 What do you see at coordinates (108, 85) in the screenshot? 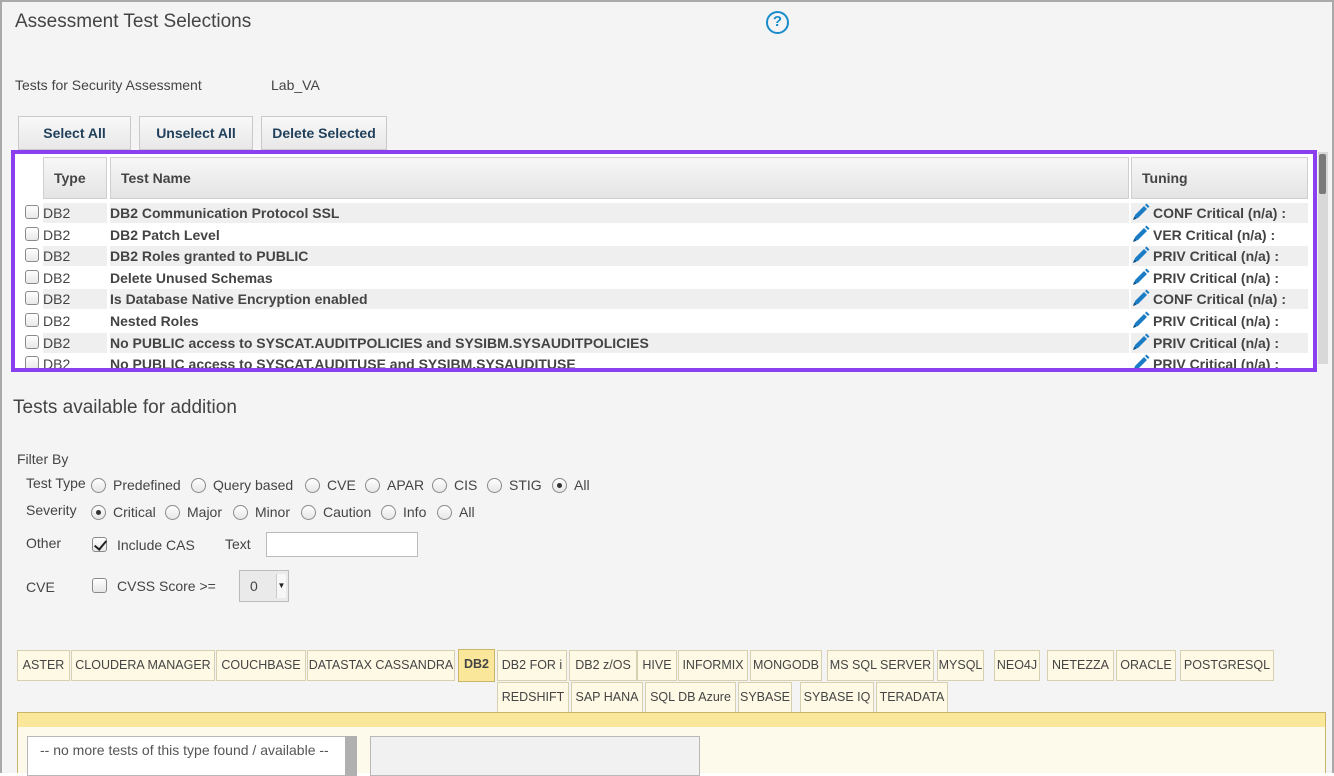
I see `assessment-label: Tests for Security Assessment` at bounding box center [108, 85].